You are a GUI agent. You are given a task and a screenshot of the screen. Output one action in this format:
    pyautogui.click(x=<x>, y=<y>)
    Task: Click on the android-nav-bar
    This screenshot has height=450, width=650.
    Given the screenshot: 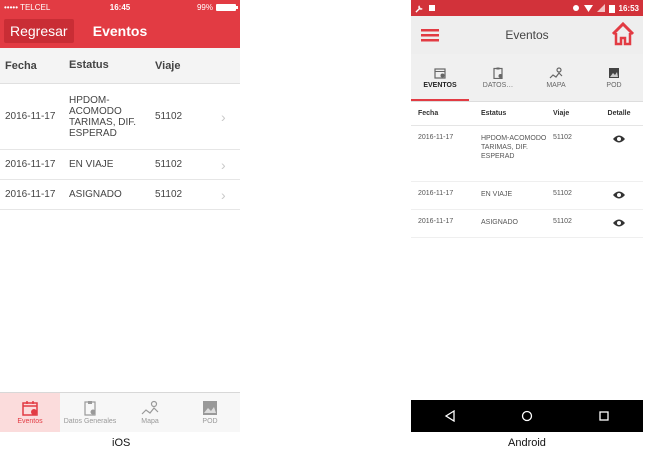 What is the action you would take?
    pyautogui.click(x=527, y=416)
    